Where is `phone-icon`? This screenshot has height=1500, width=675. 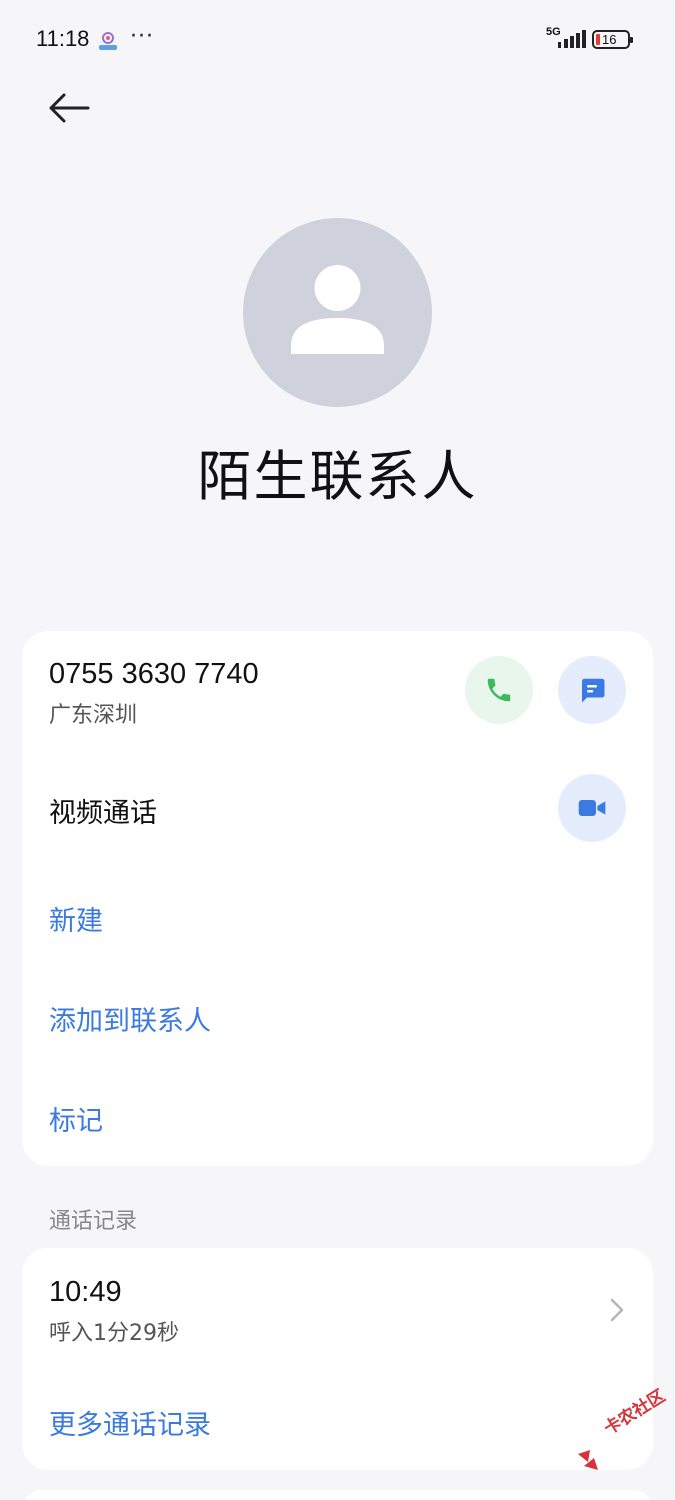
phone-icon is located at coordinates (499, 690).